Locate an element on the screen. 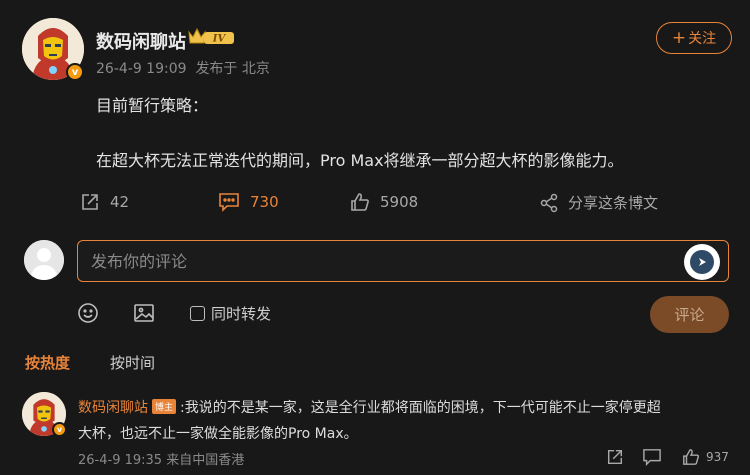  like-button: 5908 is located at coordinates (384, 202).